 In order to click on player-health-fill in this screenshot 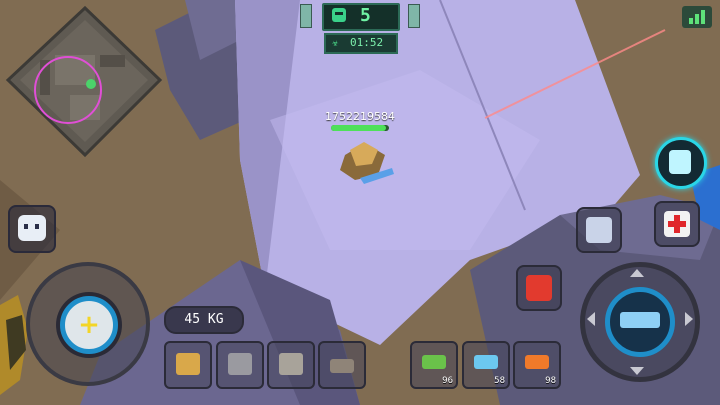, I will do `click(359, 128)`.